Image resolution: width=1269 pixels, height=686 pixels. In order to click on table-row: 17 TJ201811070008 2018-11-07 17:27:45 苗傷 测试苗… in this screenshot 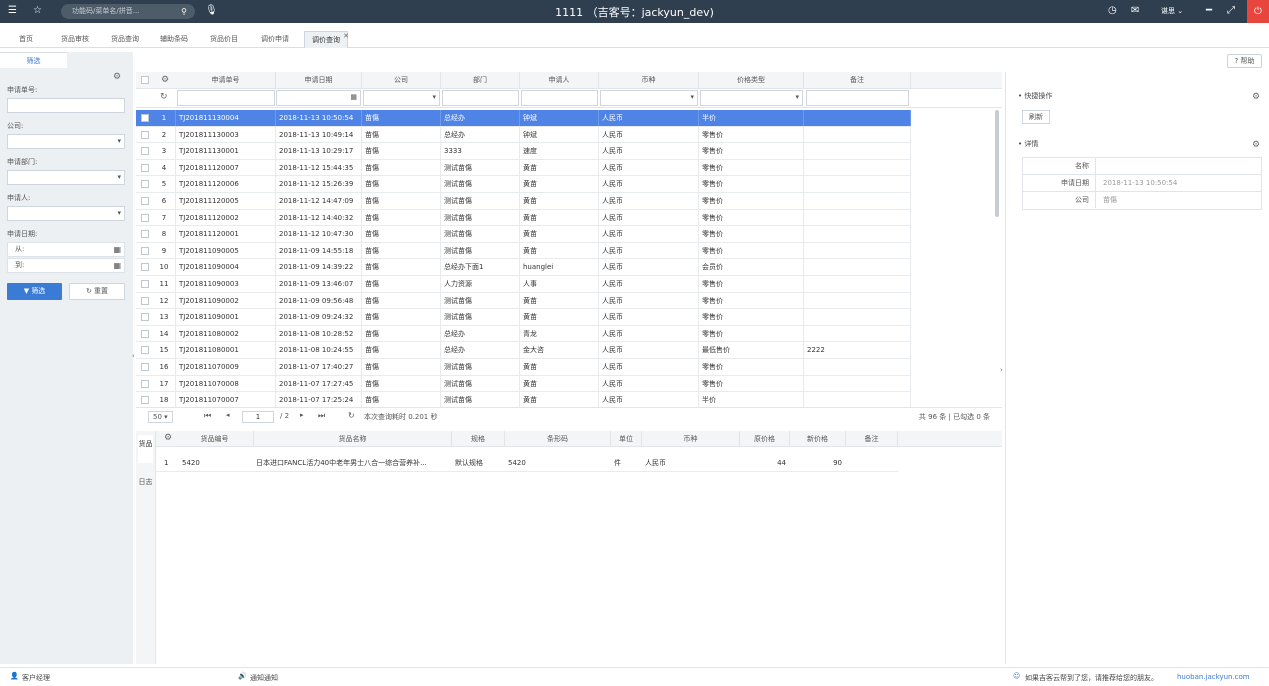, I will do `click(523, 384)`.